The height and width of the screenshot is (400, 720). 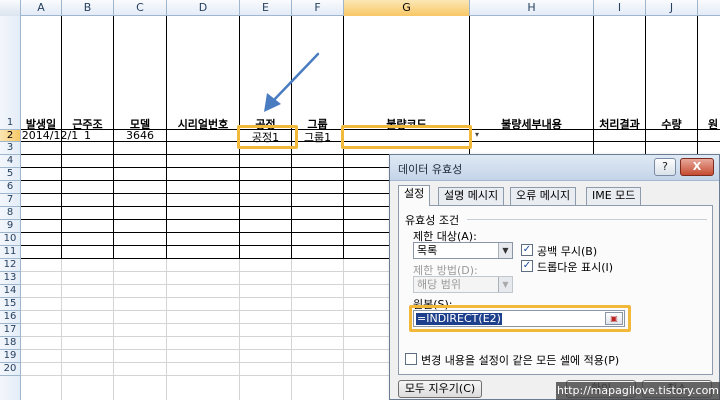 I want to click on ignore-blank-label: 공백 무시(B), so click(x=567, y=251).